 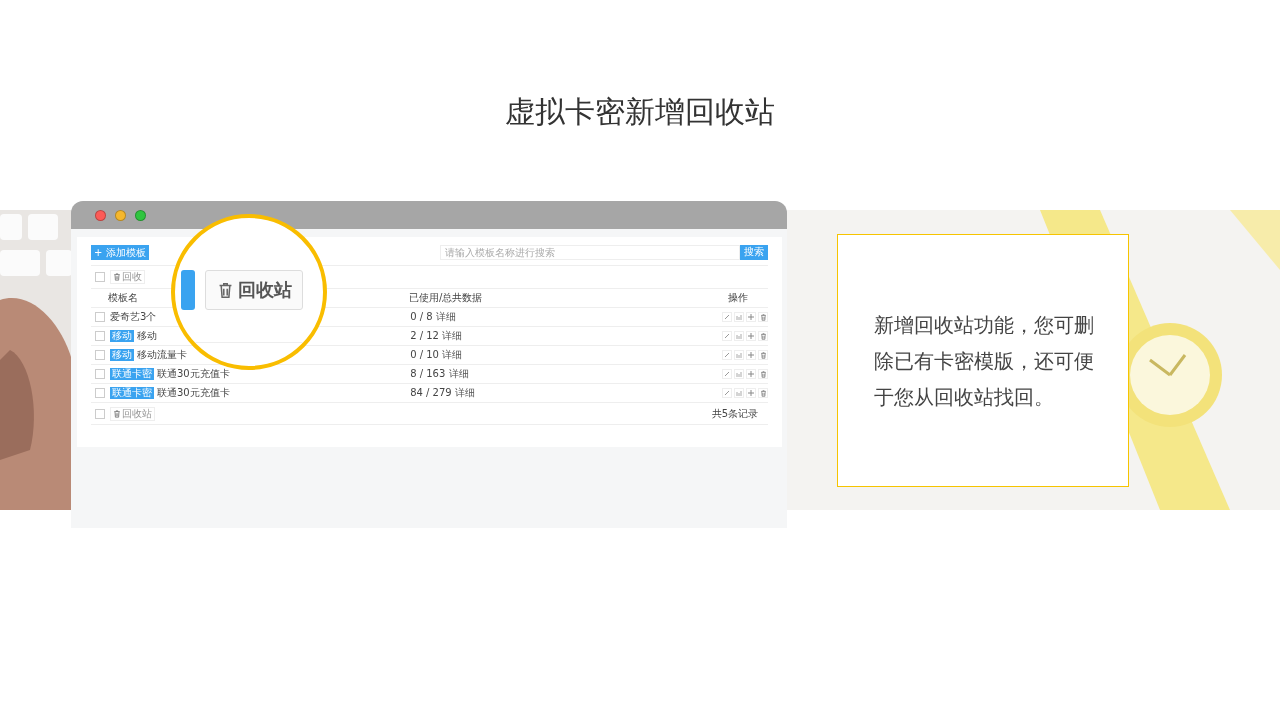 I want to click on description-text: 新增回收站功能，您可删除已有卡密模版，还可便于您从回收站找回。, so click(x=984, y=361).